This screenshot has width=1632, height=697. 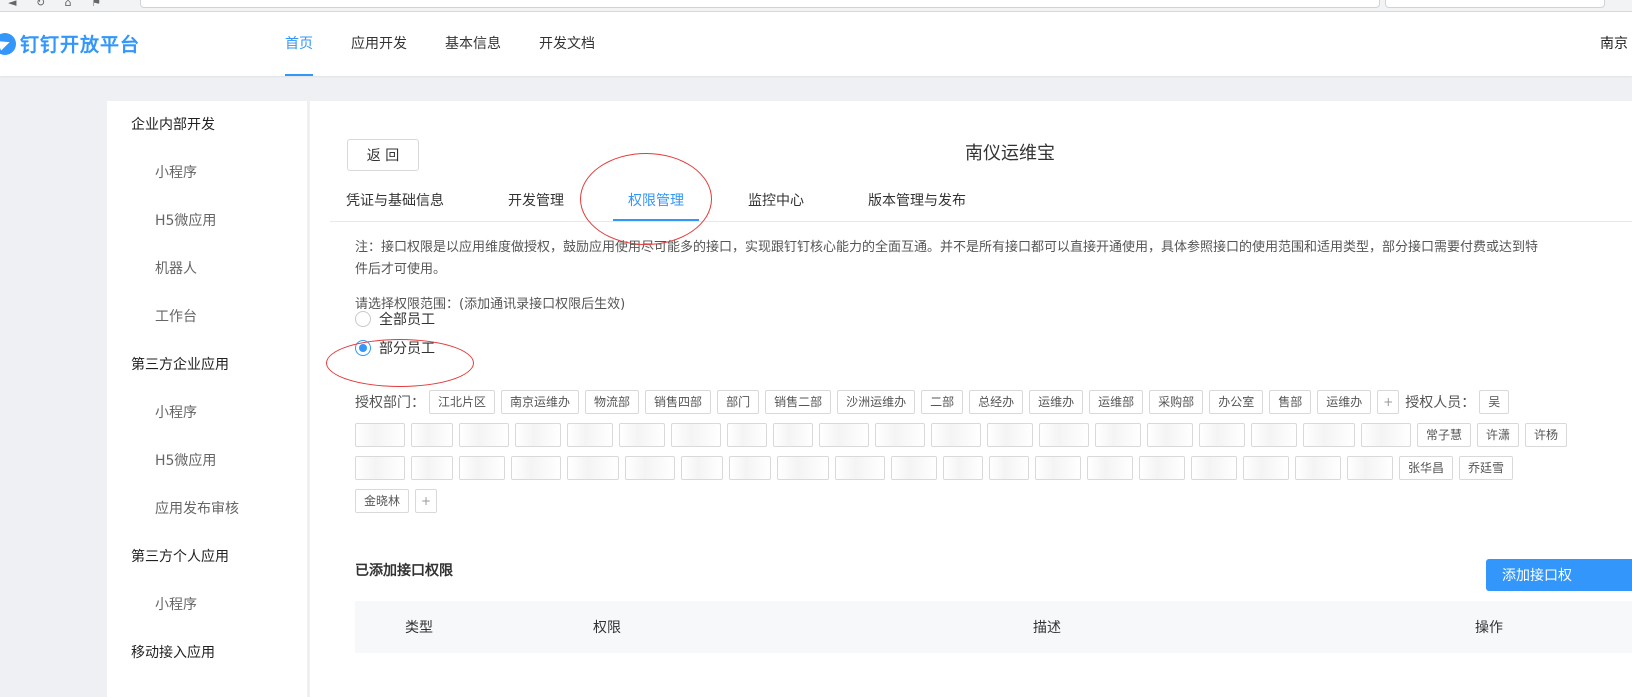 What do you see at coordinates (207, 509) in the screenshot?
I see `sidebar-item-publish-review: 应用发布审核` at bounding box center [207, 509].